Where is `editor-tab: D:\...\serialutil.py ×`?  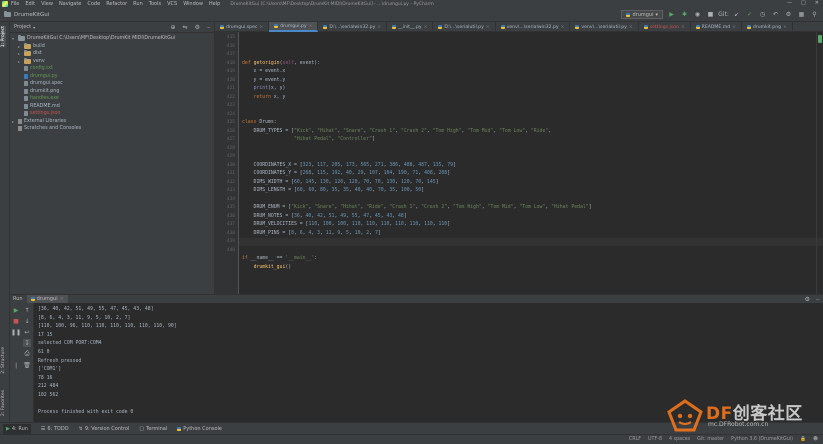 editor-tab: D:\...\serialutil.py × is located at coordinates (464, 27).